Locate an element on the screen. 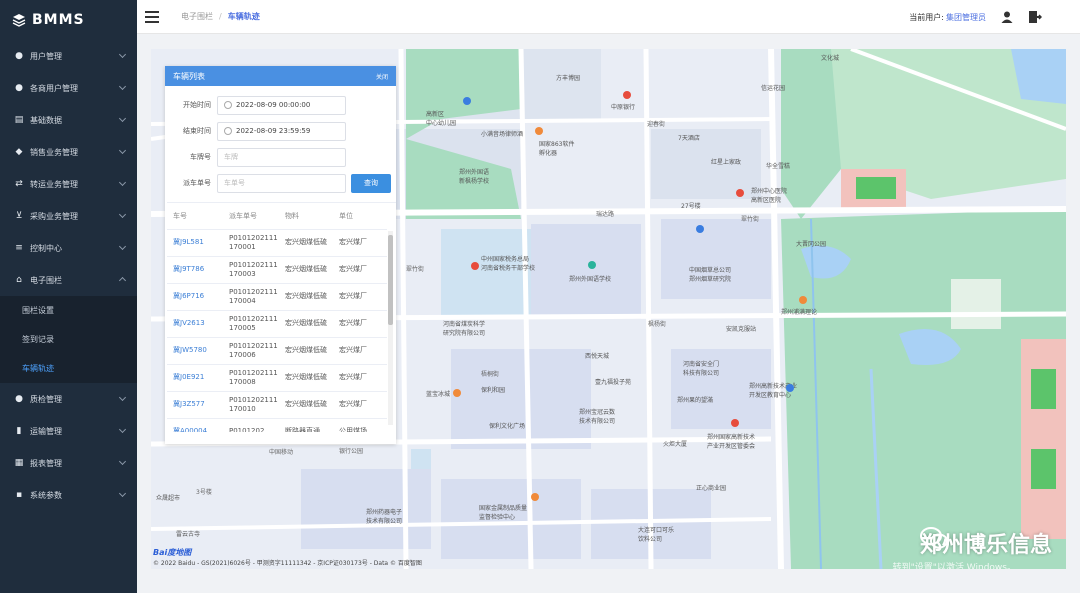 This screenshot has height=593, width=1080. user-area: 当前用户: 集团管理员 is located at coordinates (976, 17).